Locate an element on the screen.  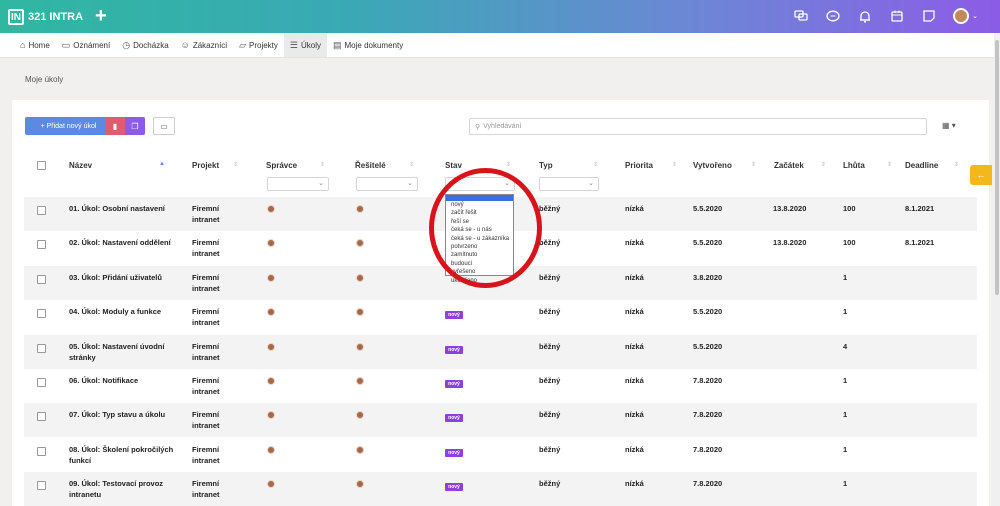
filter-resitele: ⌄ is located at coordinates (387, 184).